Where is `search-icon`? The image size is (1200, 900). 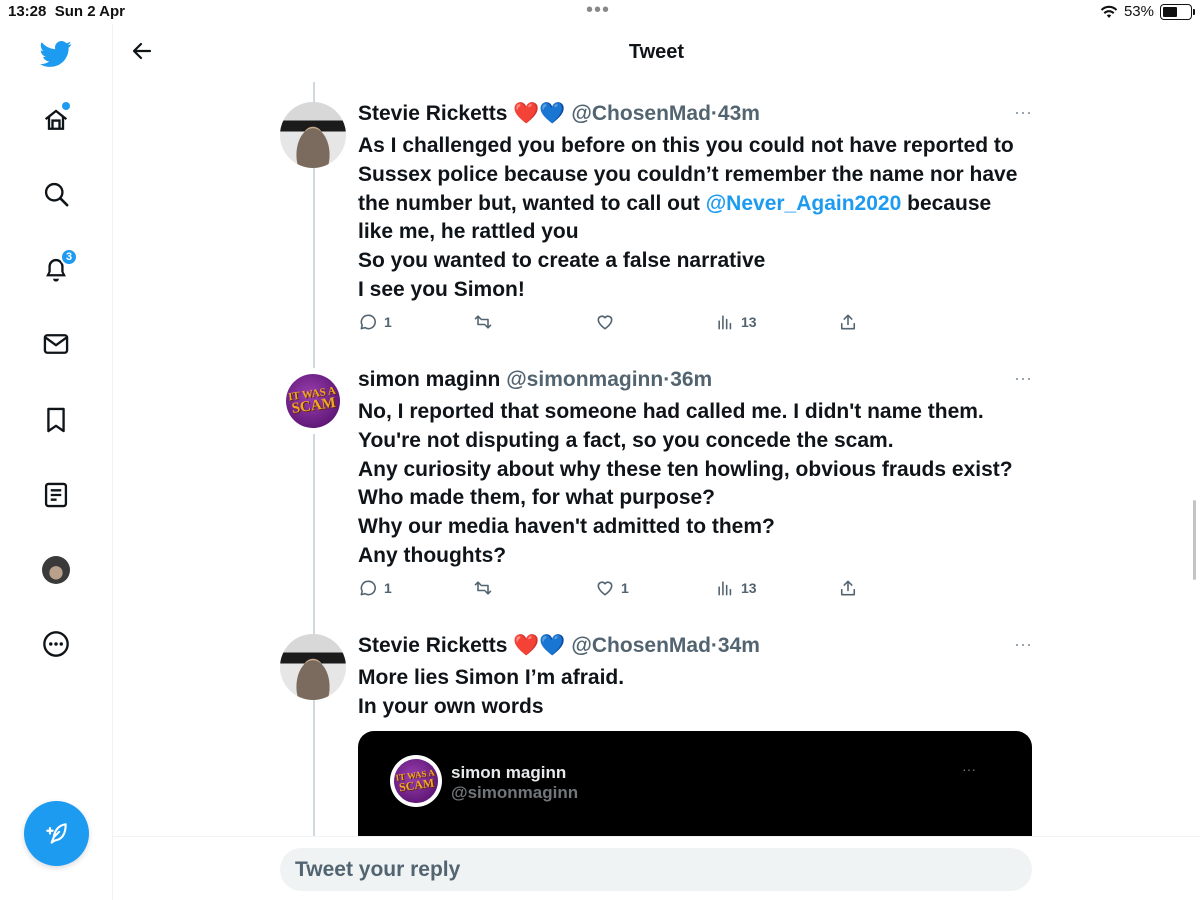 search-icon is located at coordinates (56, 194).